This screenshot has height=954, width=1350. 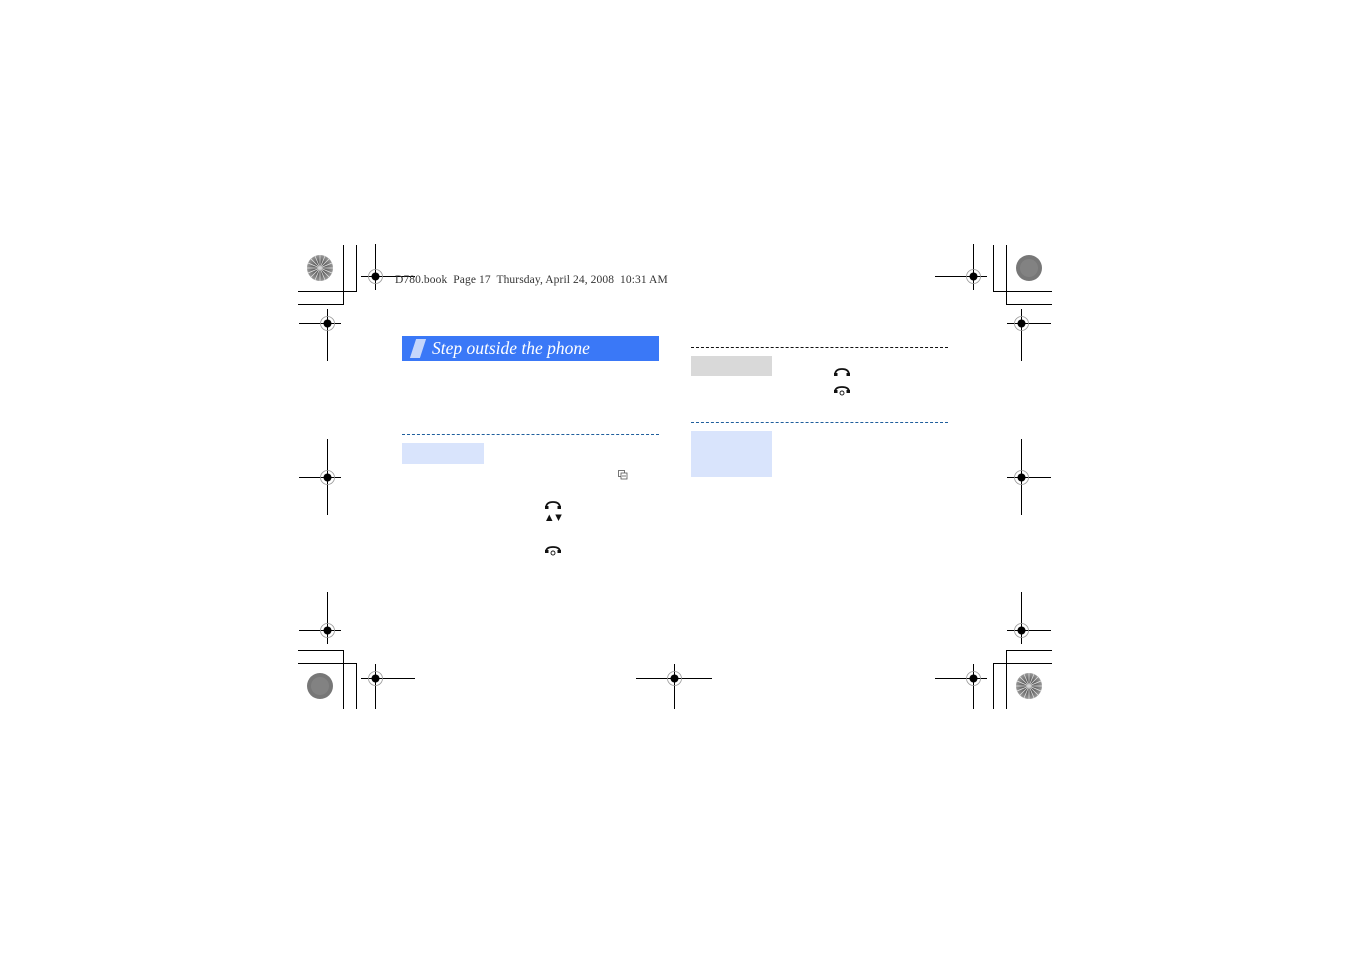 I want to click on section-title-banner: Step outside the phone, so click(x=530, y=348).